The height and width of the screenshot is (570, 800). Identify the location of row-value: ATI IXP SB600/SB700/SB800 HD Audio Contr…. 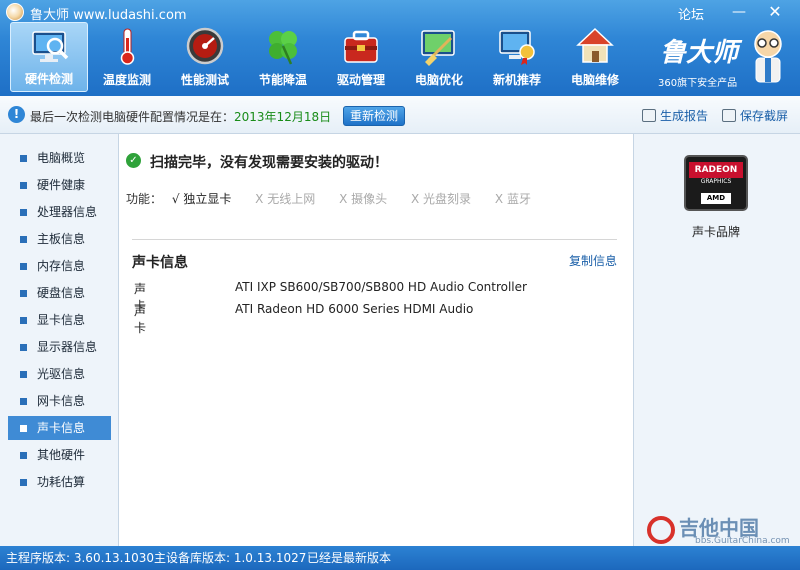
(381, 287).